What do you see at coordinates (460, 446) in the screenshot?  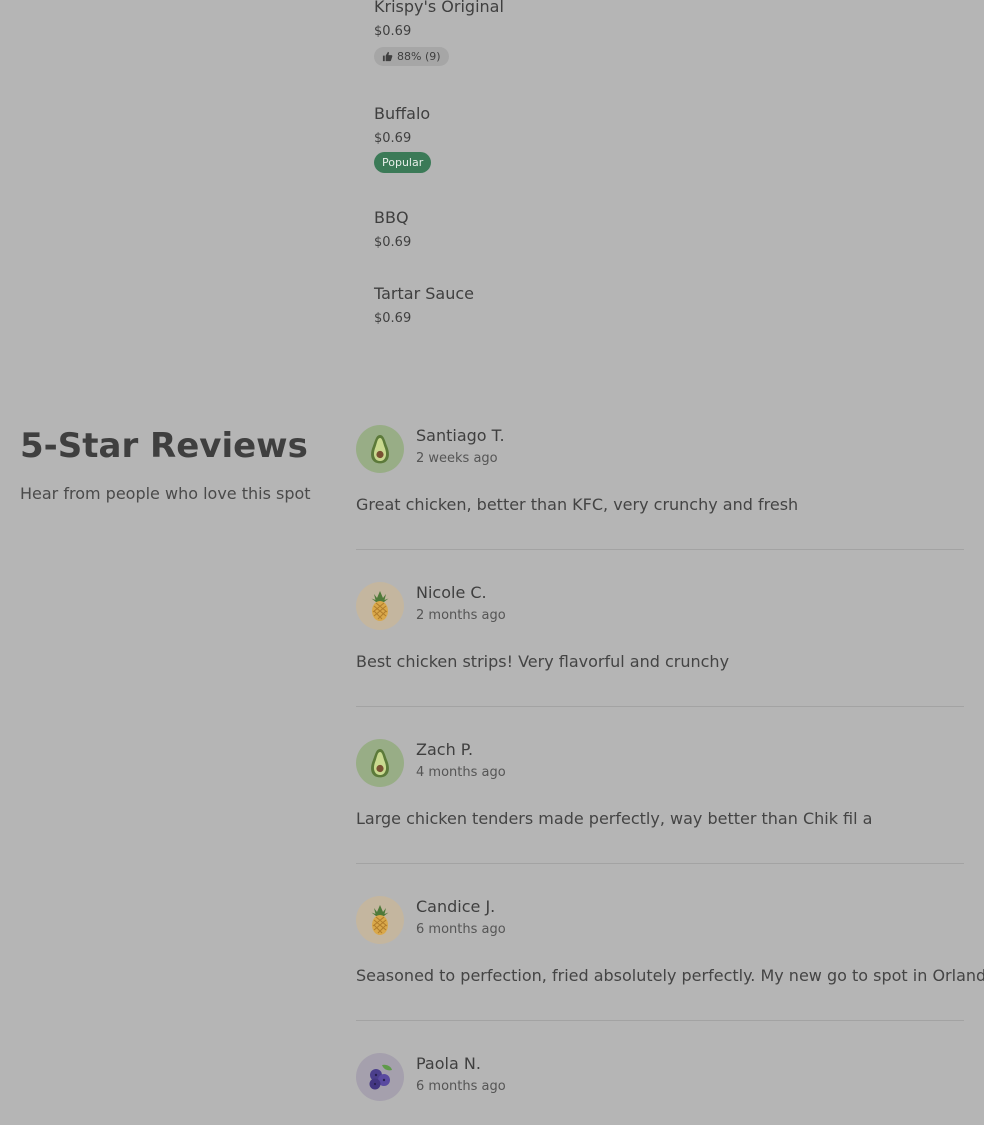 I see `review-meta: Santiago T. 2 weeks ago` at bounding box center [460, 446].